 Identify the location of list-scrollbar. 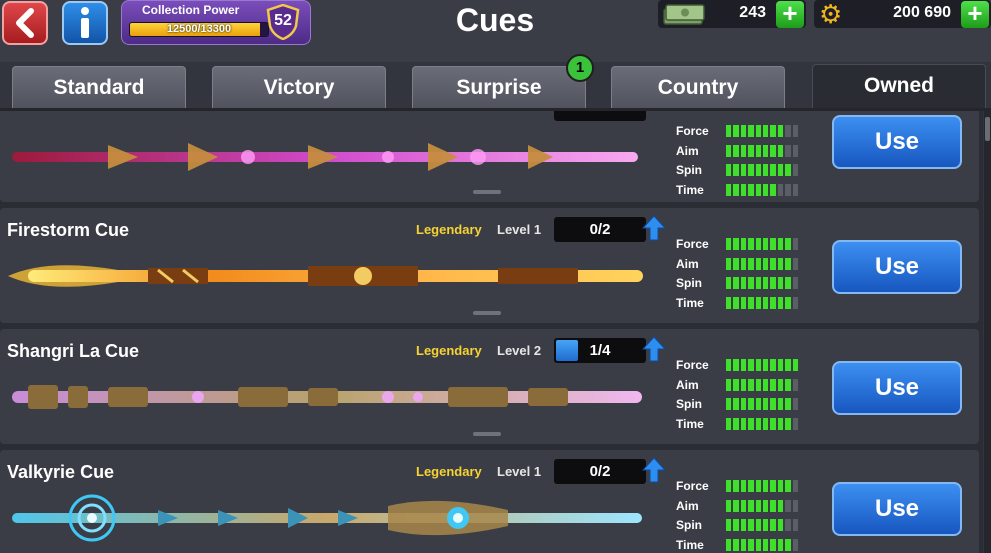
(987, 332).